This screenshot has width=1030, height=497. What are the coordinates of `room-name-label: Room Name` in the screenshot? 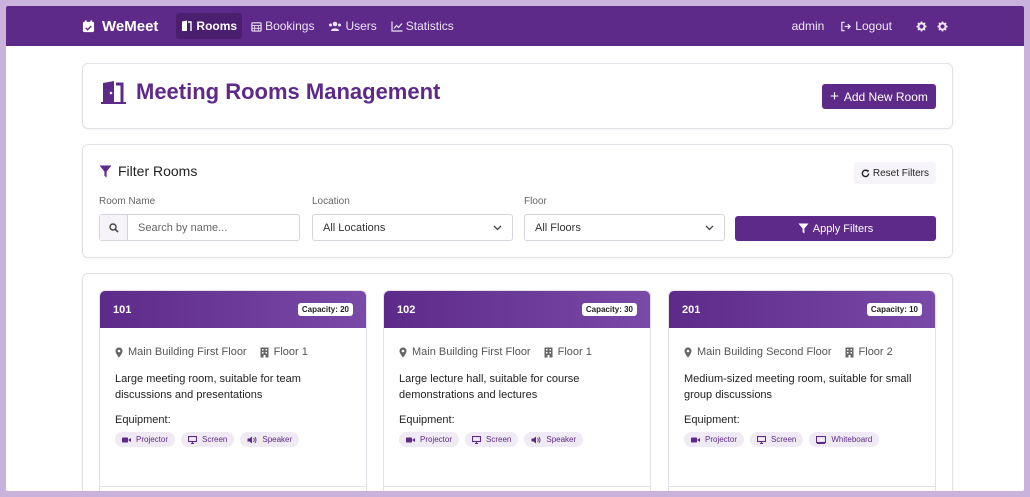 It's located at (127, 201).